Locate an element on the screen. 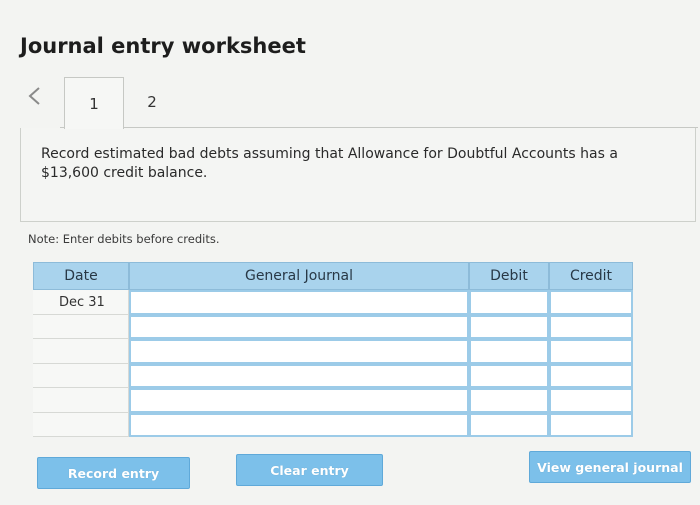 This screenshot has height=505, width=700. journal-header-row: Date General Journal Debit Credit is located at coordinates (333, 276).